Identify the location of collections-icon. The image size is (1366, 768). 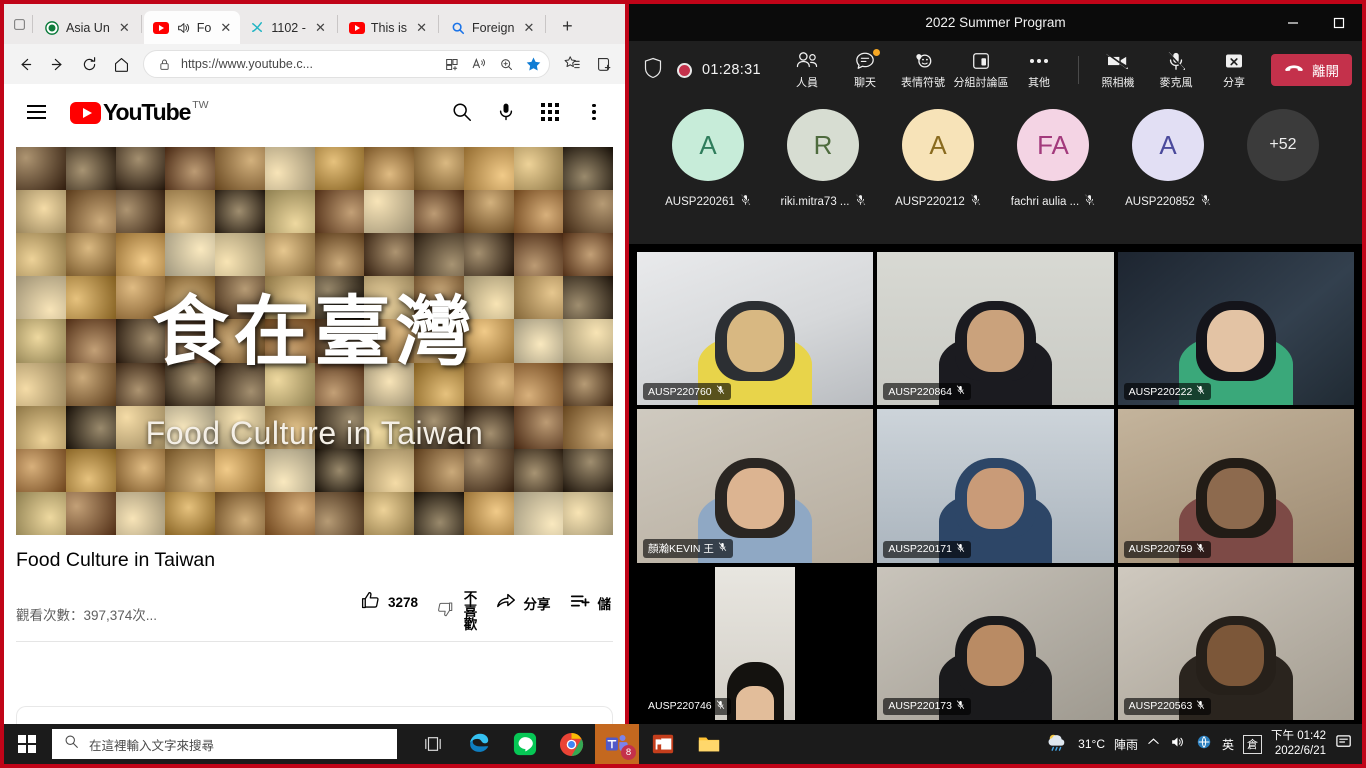
(604, 64).